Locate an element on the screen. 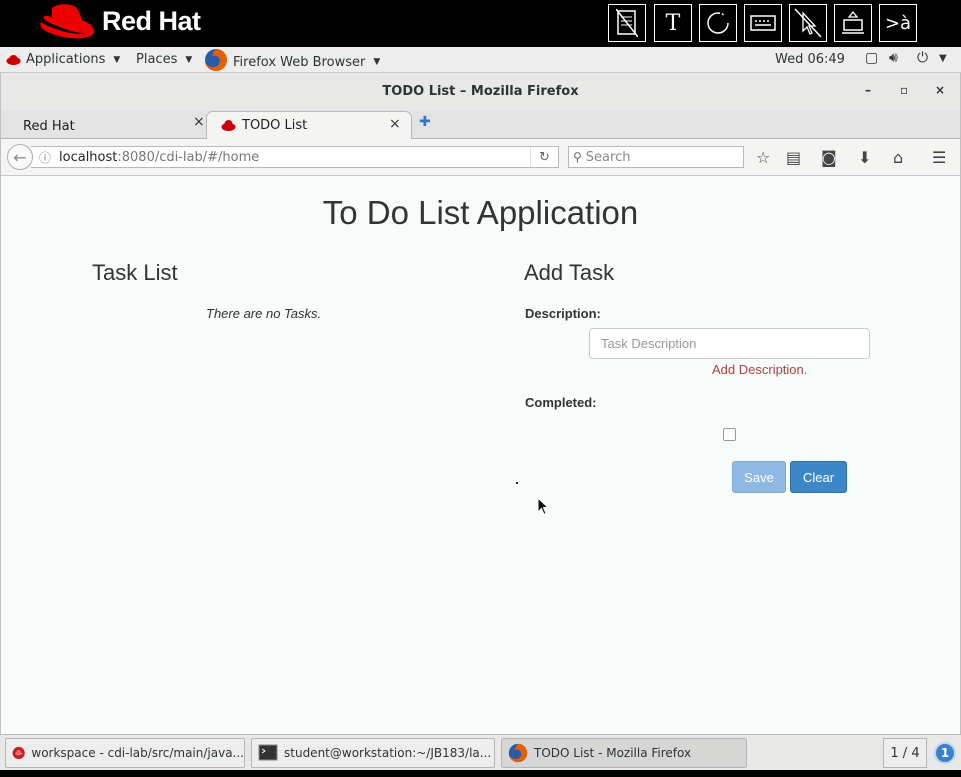 The height and width of the screenshot is (777, 961). document-icon is located at coordinates (627, 23).